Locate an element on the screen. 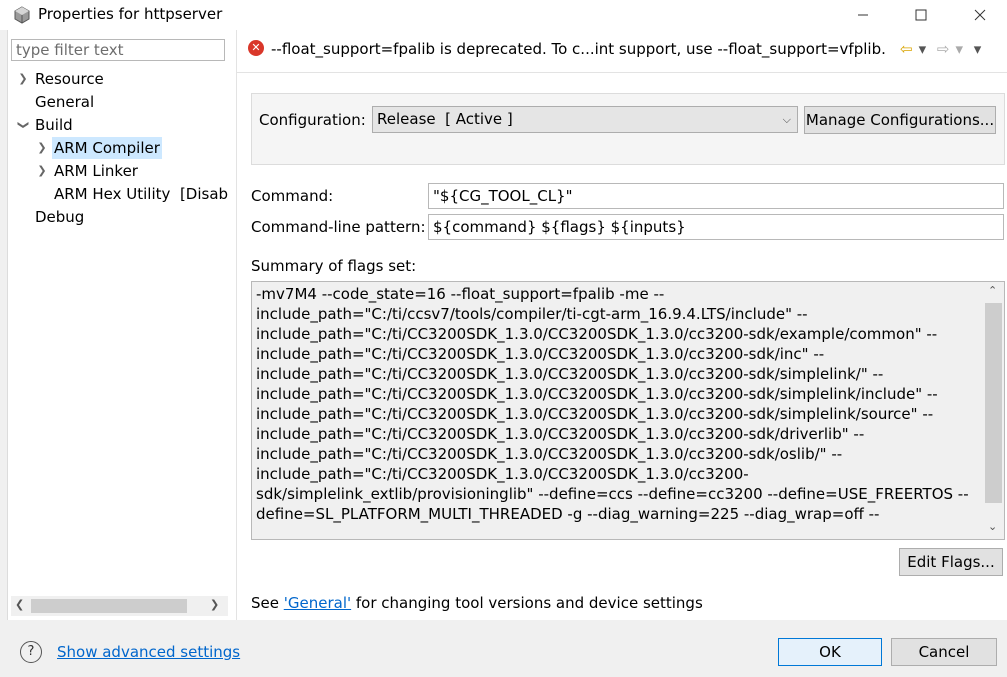 This screenshot has width=1007, height=677. panel-divider is located at coordinates (236, 325).